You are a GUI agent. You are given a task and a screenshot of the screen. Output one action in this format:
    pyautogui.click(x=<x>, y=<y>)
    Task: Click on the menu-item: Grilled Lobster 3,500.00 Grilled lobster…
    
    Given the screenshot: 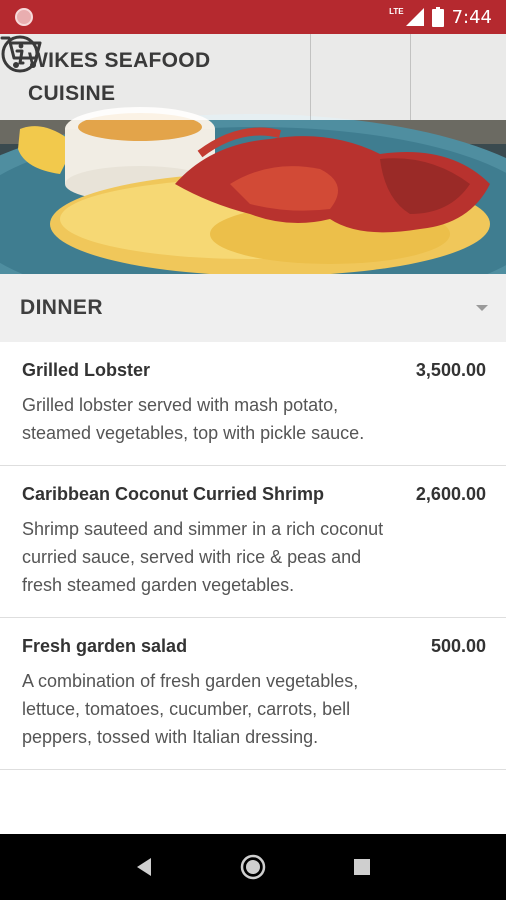 What is the action you would take?
    pyautogui.click(x=253, y=404)
    